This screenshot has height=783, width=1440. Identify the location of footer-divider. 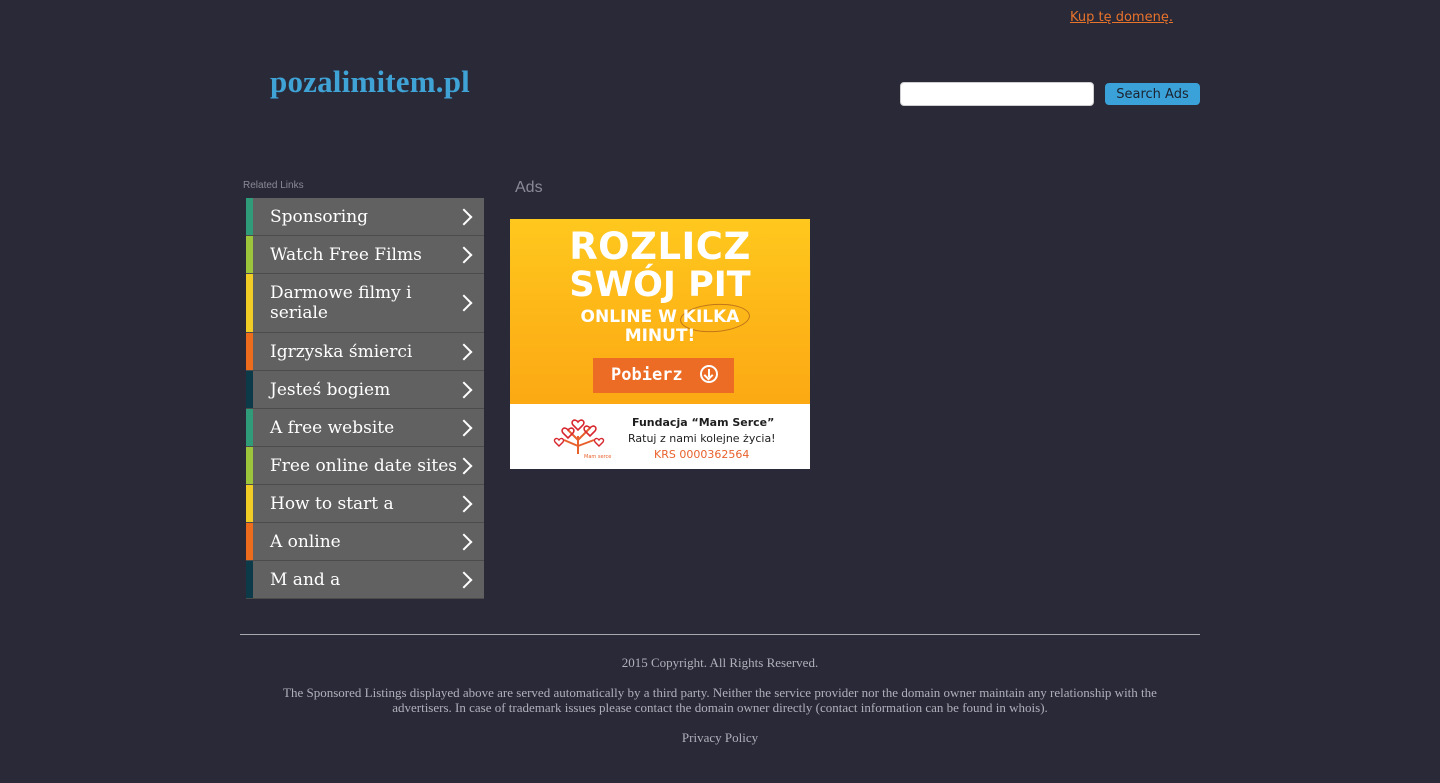
(720, 634).